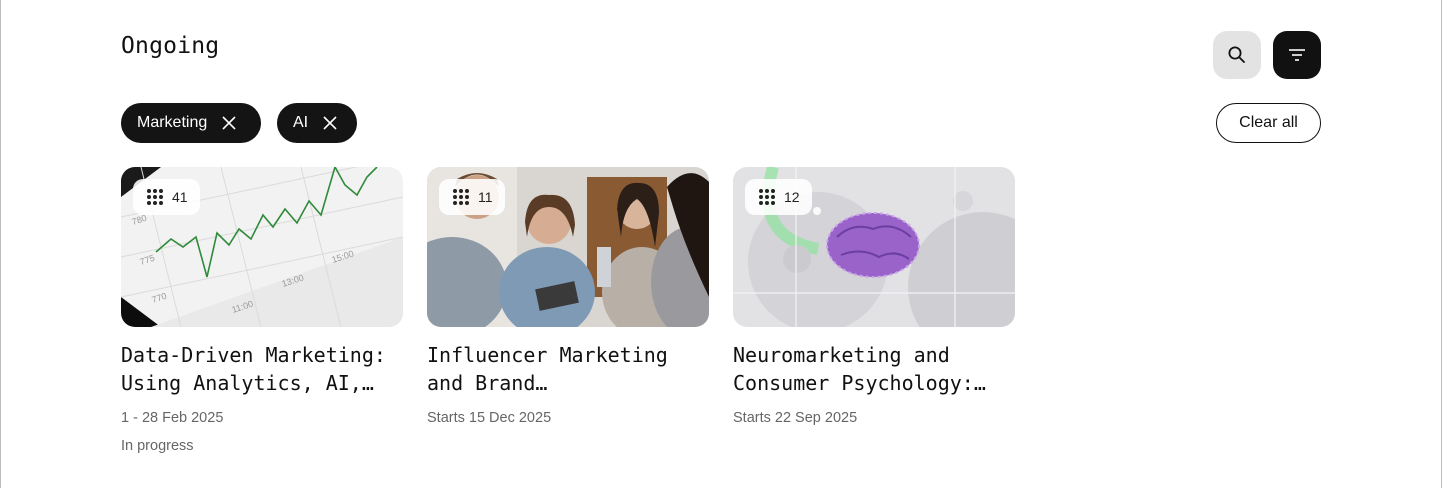 This screenshot has width=1442, height=488. Describe the element at coordinates (485, 197) in the screenshot. I see `item-count: 11` at that location.